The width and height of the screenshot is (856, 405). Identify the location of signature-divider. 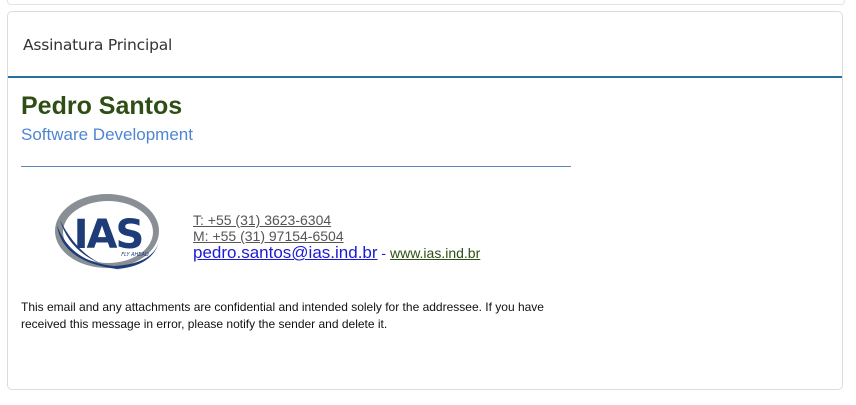
(296, 166).